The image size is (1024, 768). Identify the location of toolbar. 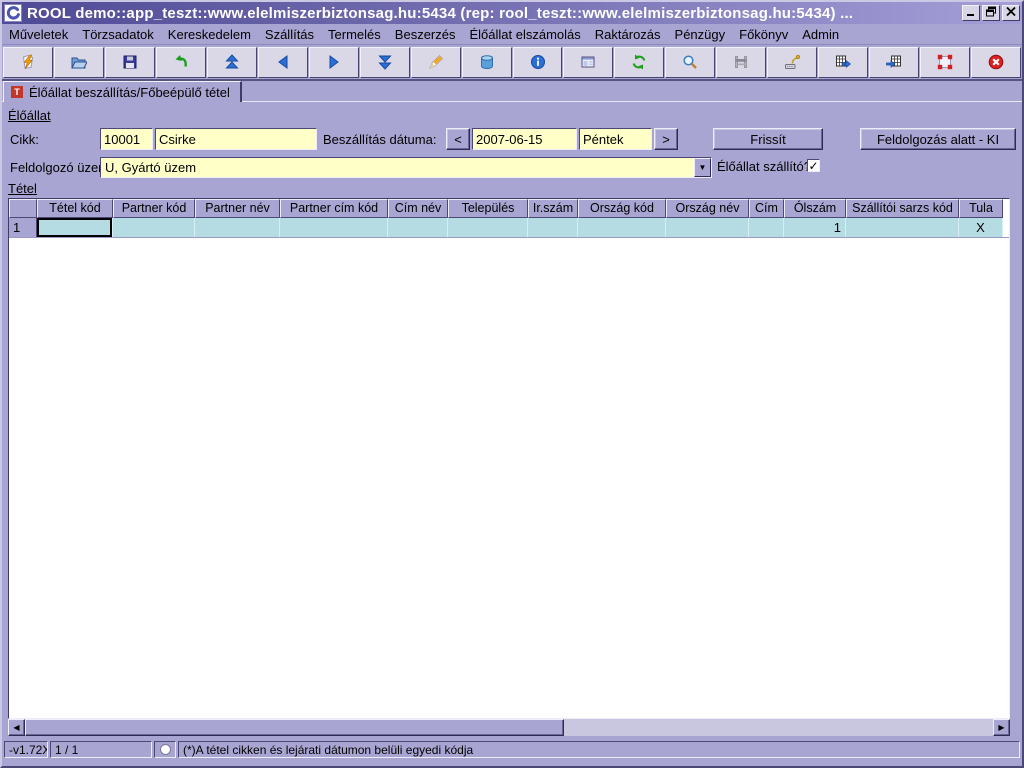
(512, 62).